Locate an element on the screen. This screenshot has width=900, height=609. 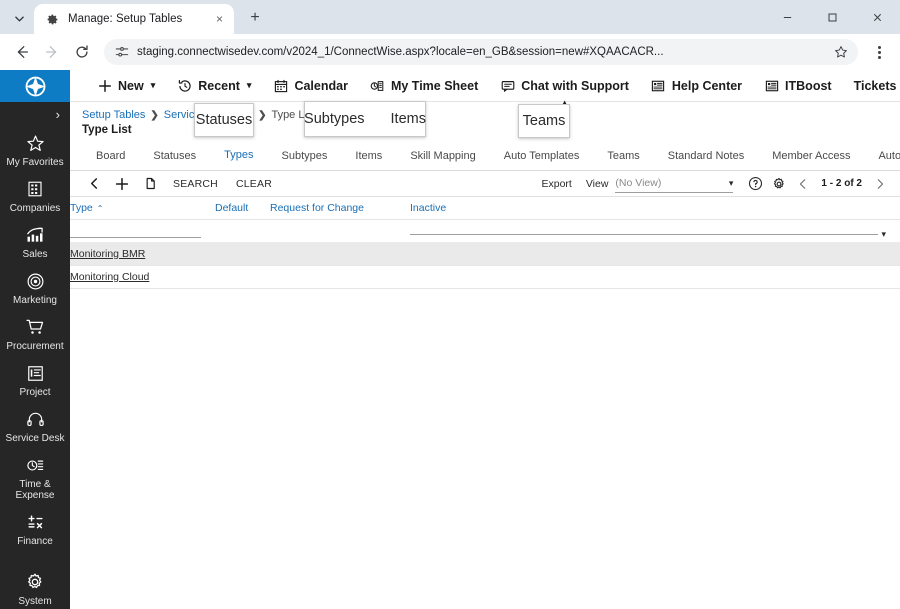
nav-item-tickets: Tickets ▾ is located at coordinates (871, 86).